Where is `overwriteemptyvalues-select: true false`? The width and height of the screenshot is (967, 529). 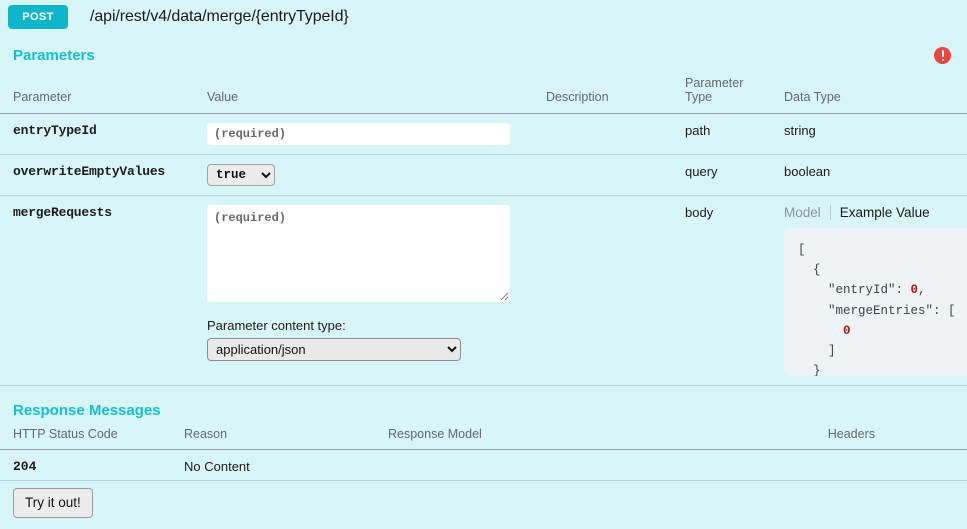 overwriteemptyvalues-select: true false is located at coordinates (241, 174).